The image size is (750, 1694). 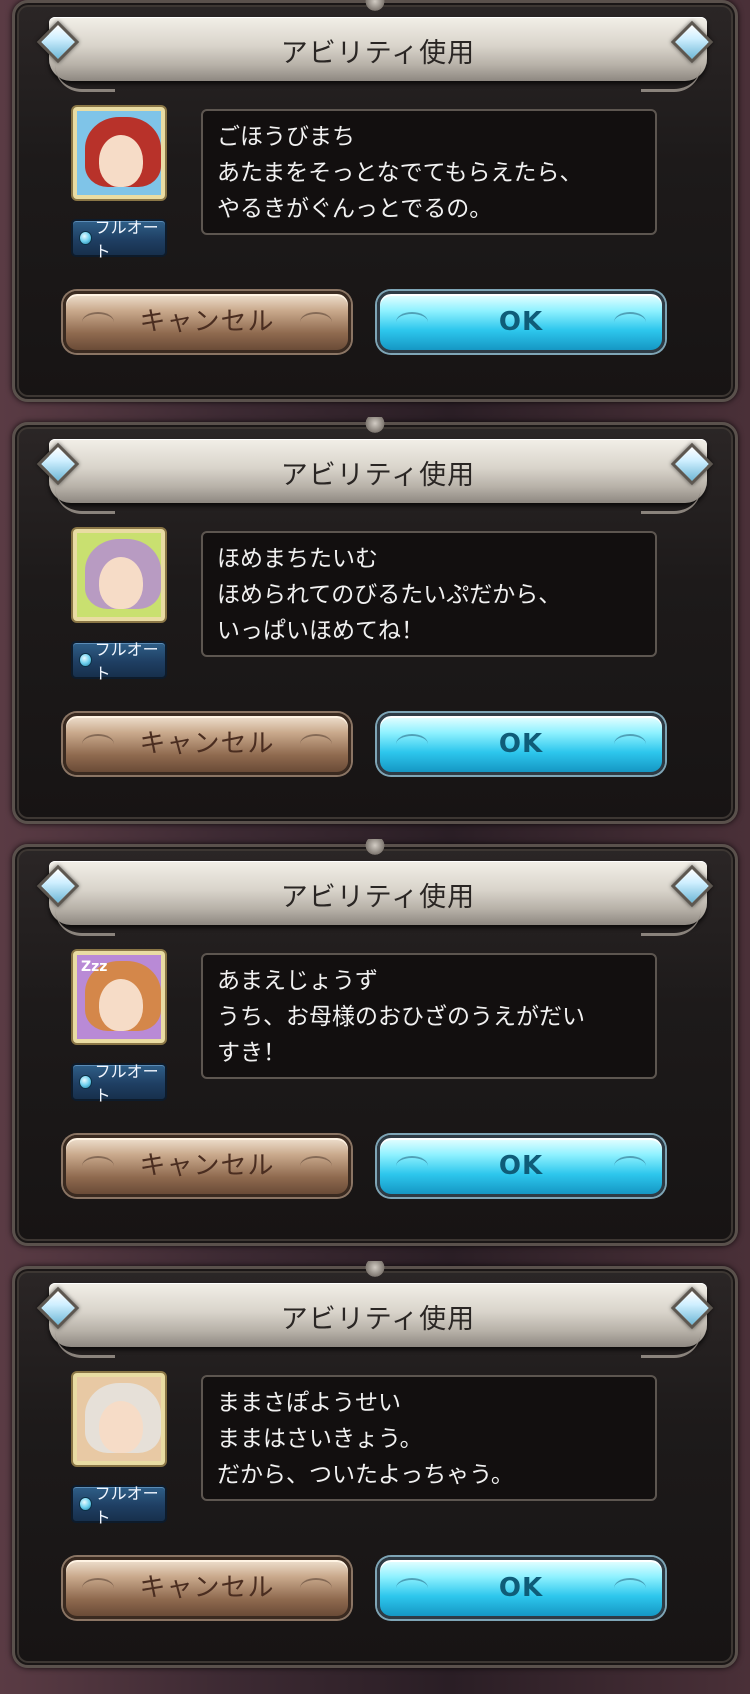 What do you see at coordinates (94, 967) in the screenshot?
I see `sleep-bubble-icon: Zzz` at bounding box center [94, 967].